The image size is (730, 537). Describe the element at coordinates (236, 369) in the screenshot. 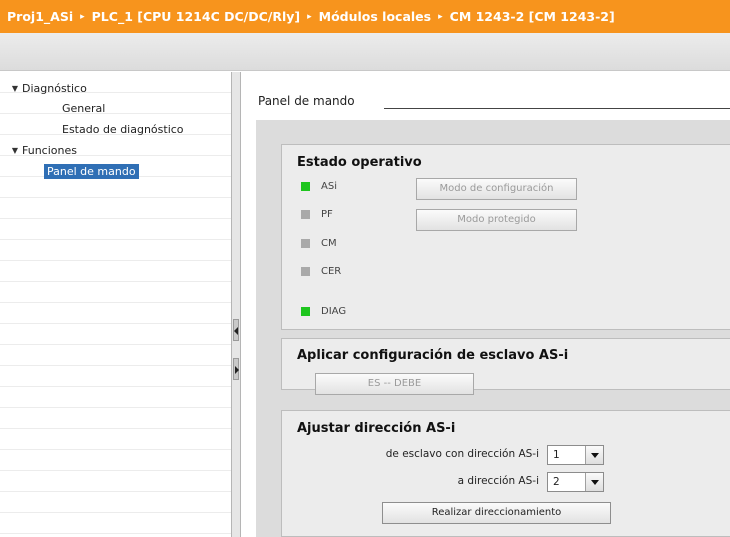

I see `expand-right-icon` at that location.